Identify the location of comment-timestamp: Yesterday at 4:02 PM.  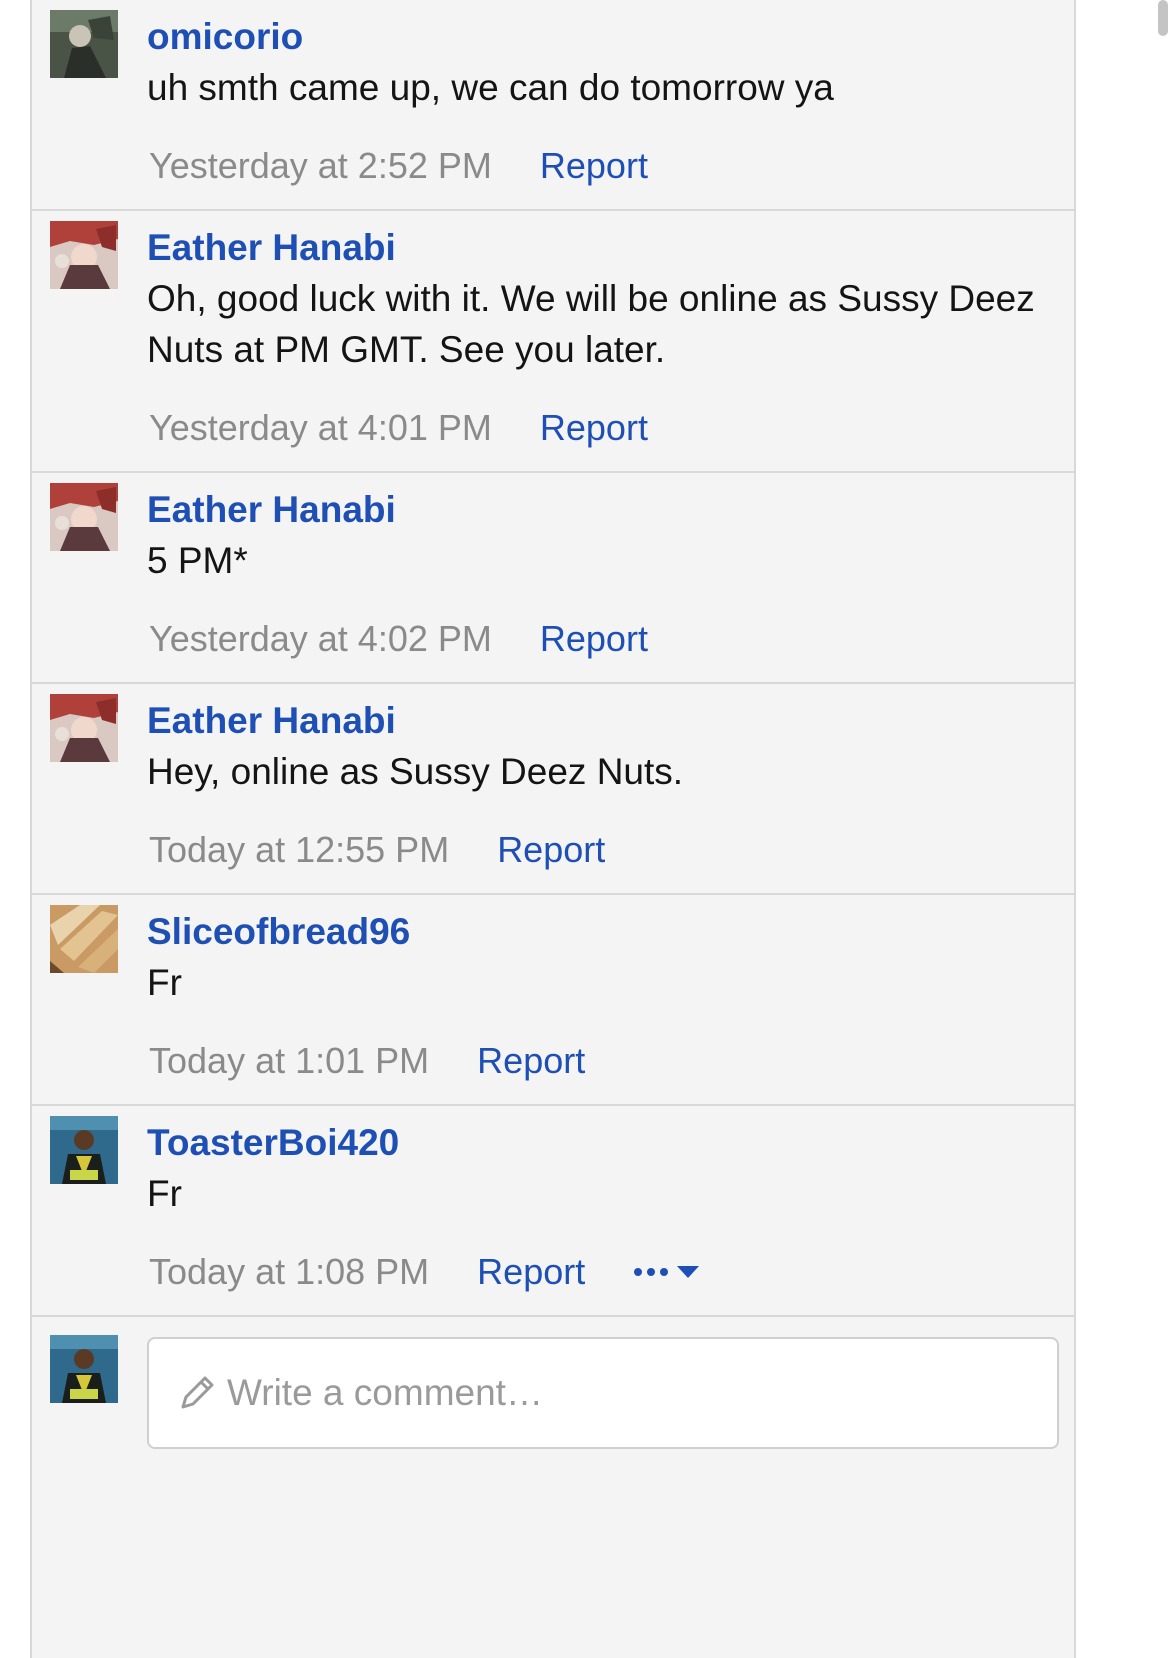
(320, 639).